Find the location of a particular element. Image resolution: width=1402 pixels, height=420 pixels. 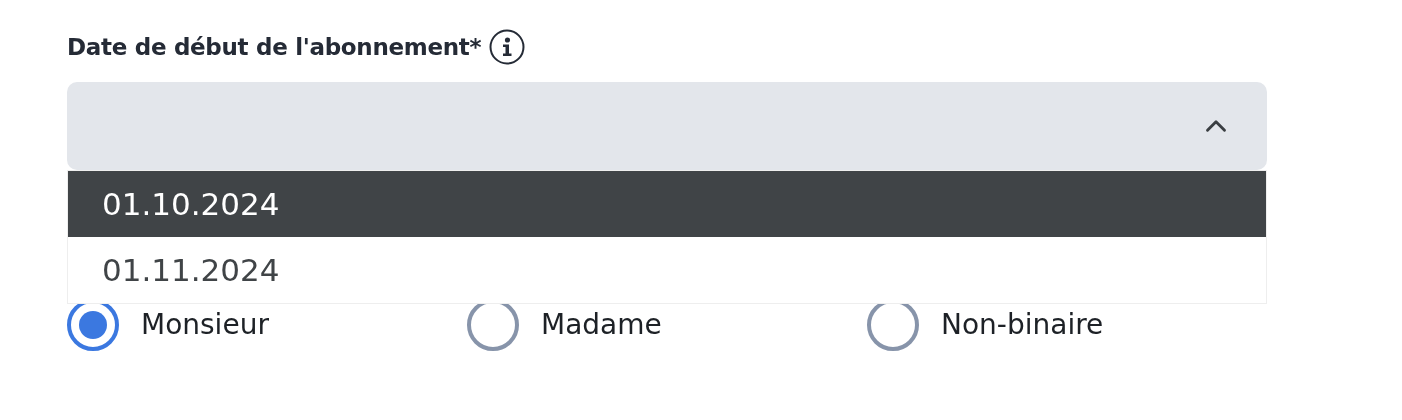

radio-label: Non-binaire is located at coordinates (1022, 325).